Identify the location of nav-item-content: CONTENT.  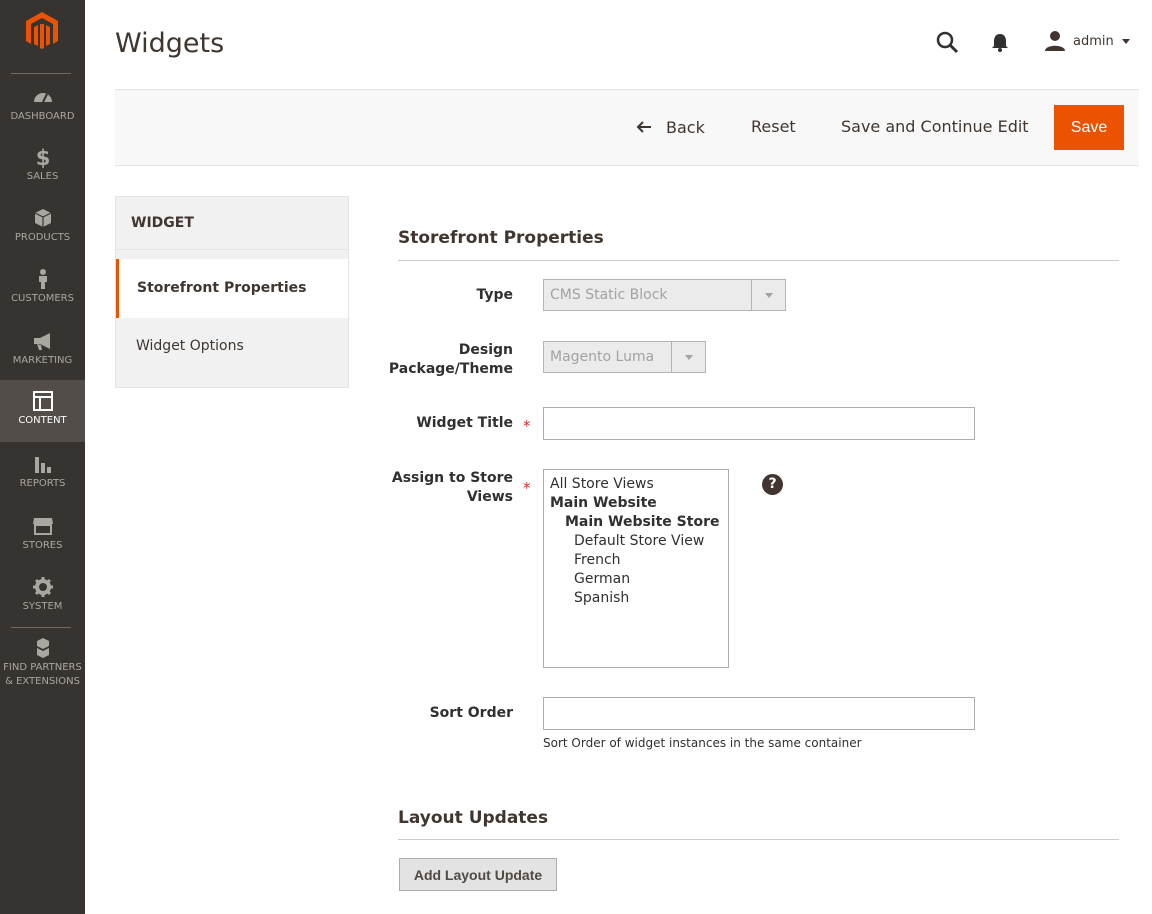
(42, 411).